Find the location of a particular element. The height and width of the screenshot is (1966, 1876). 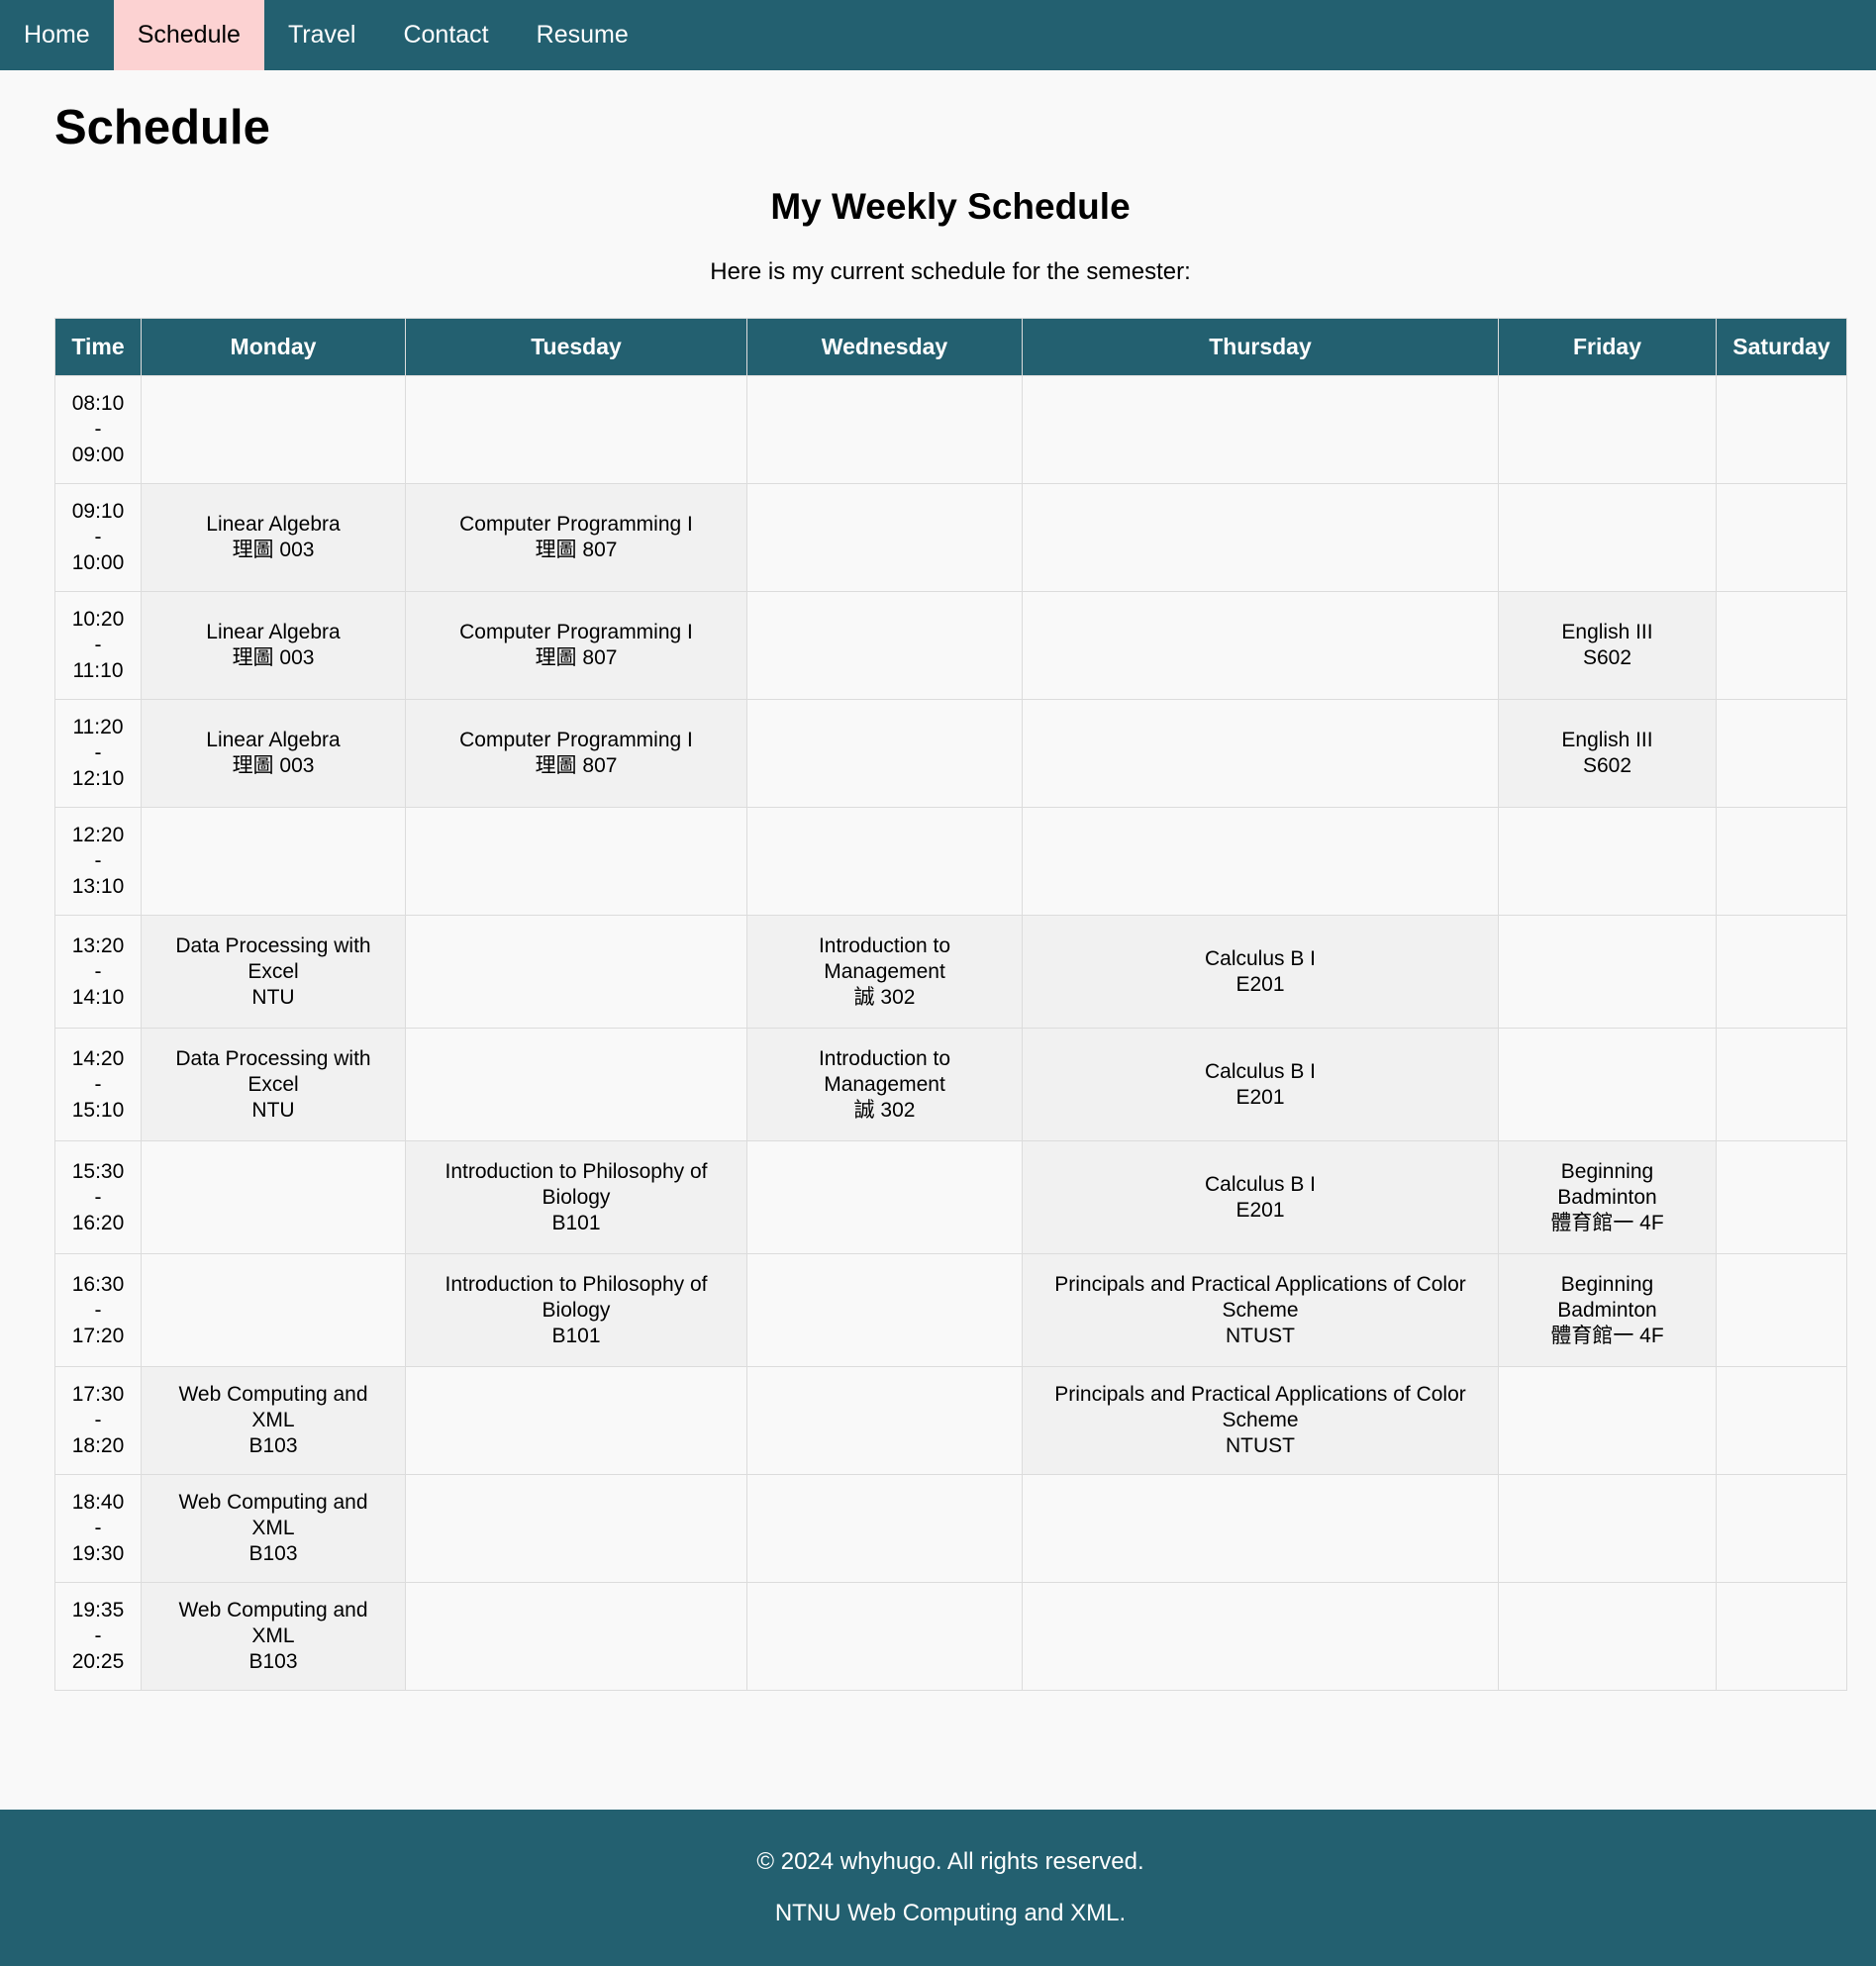

nav-home: Home is located at coordinates (57, 35).